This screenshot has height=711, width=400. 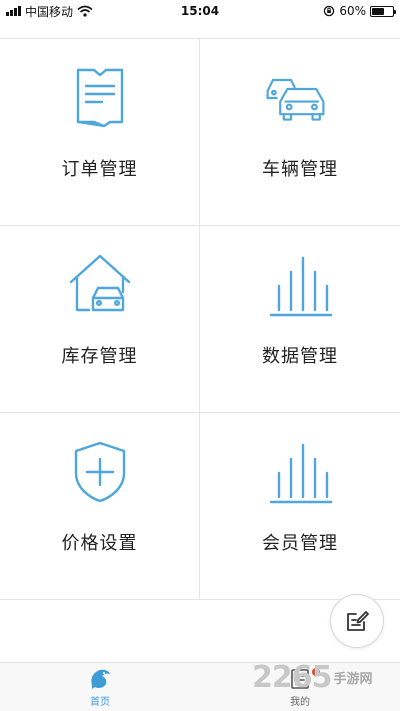 What do you see at coordinates (353, 679) in the screenshot?
I see `watermark-text: 手游网` at bounding box center [353, 679].